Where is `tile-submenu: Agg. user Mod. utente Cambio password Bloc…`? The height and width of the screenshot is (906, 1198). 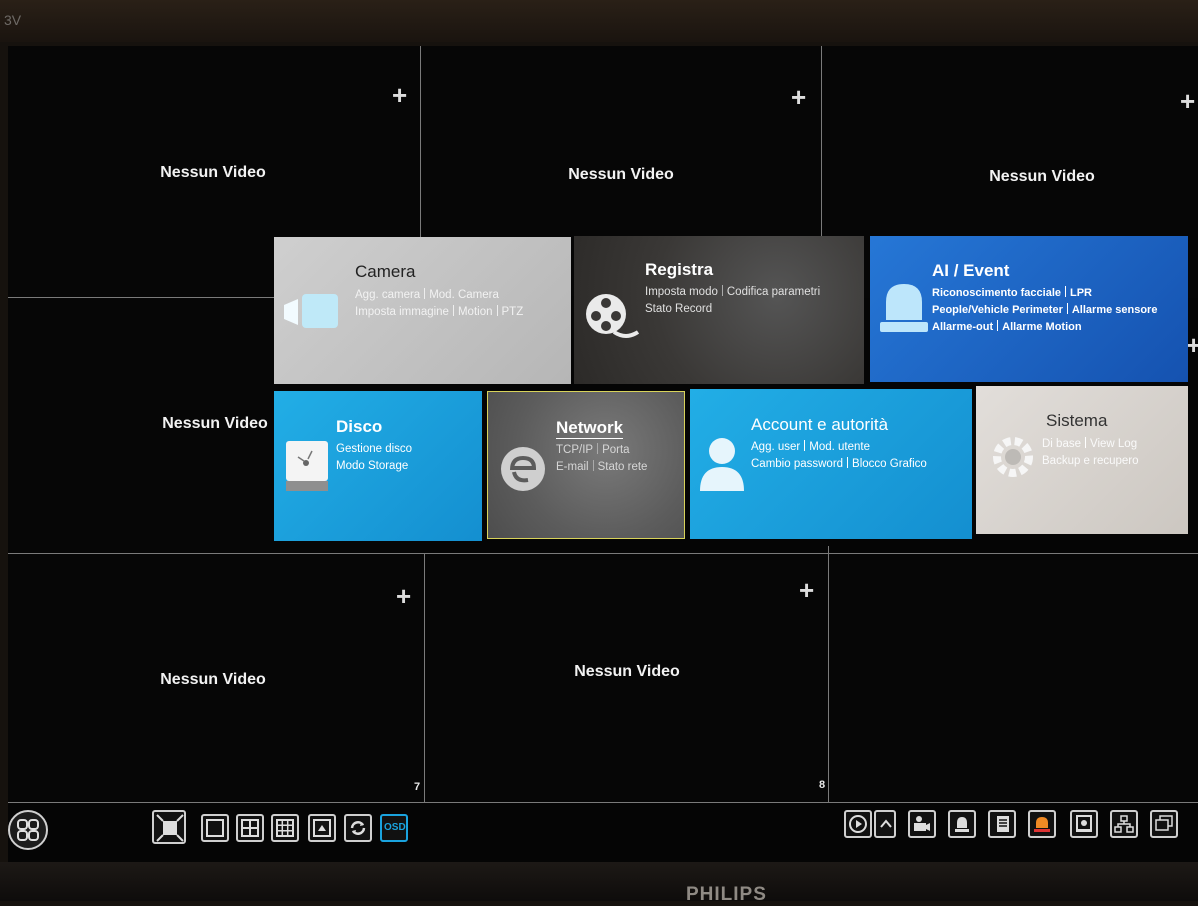
tile-submenu: Agg. user Mod. utente Cambio password Bloc… is located at coordinates (839, 456).